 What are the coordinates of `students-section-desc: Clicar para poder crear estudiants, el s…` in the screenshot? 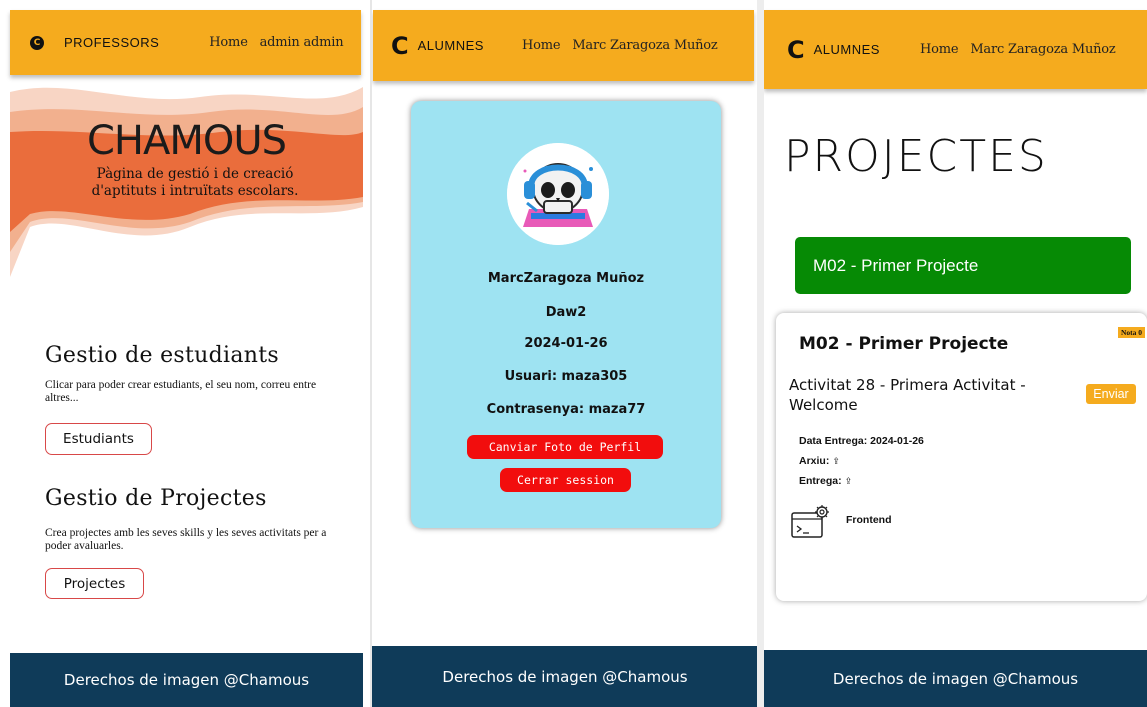 It's located at (181, 391).